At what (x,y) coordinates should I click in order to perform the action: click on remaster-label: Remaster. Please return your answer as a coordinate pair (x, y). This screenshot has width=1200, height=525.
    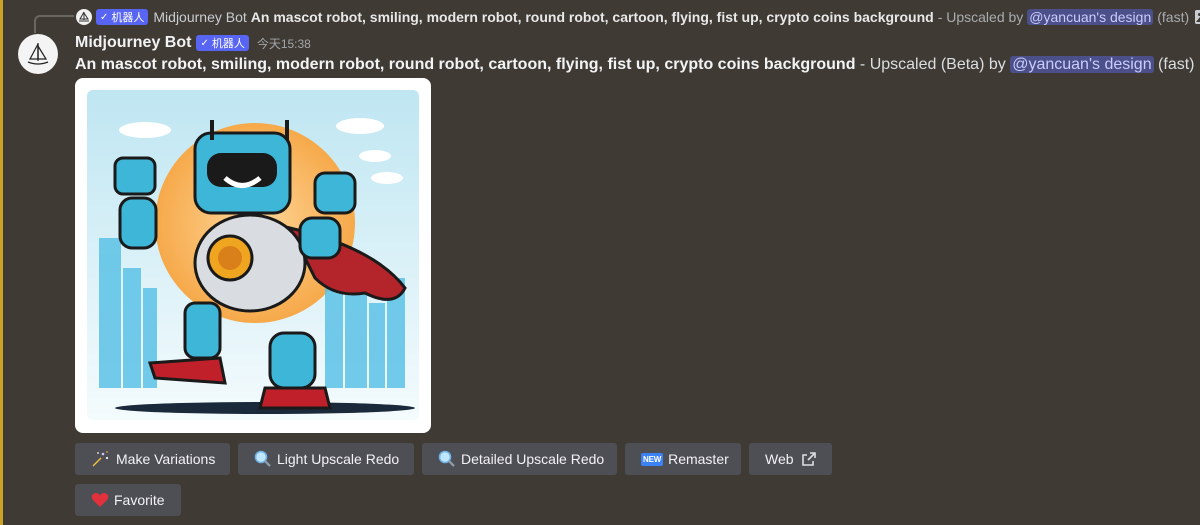
    Looking at the image, I should click on (698, 459).